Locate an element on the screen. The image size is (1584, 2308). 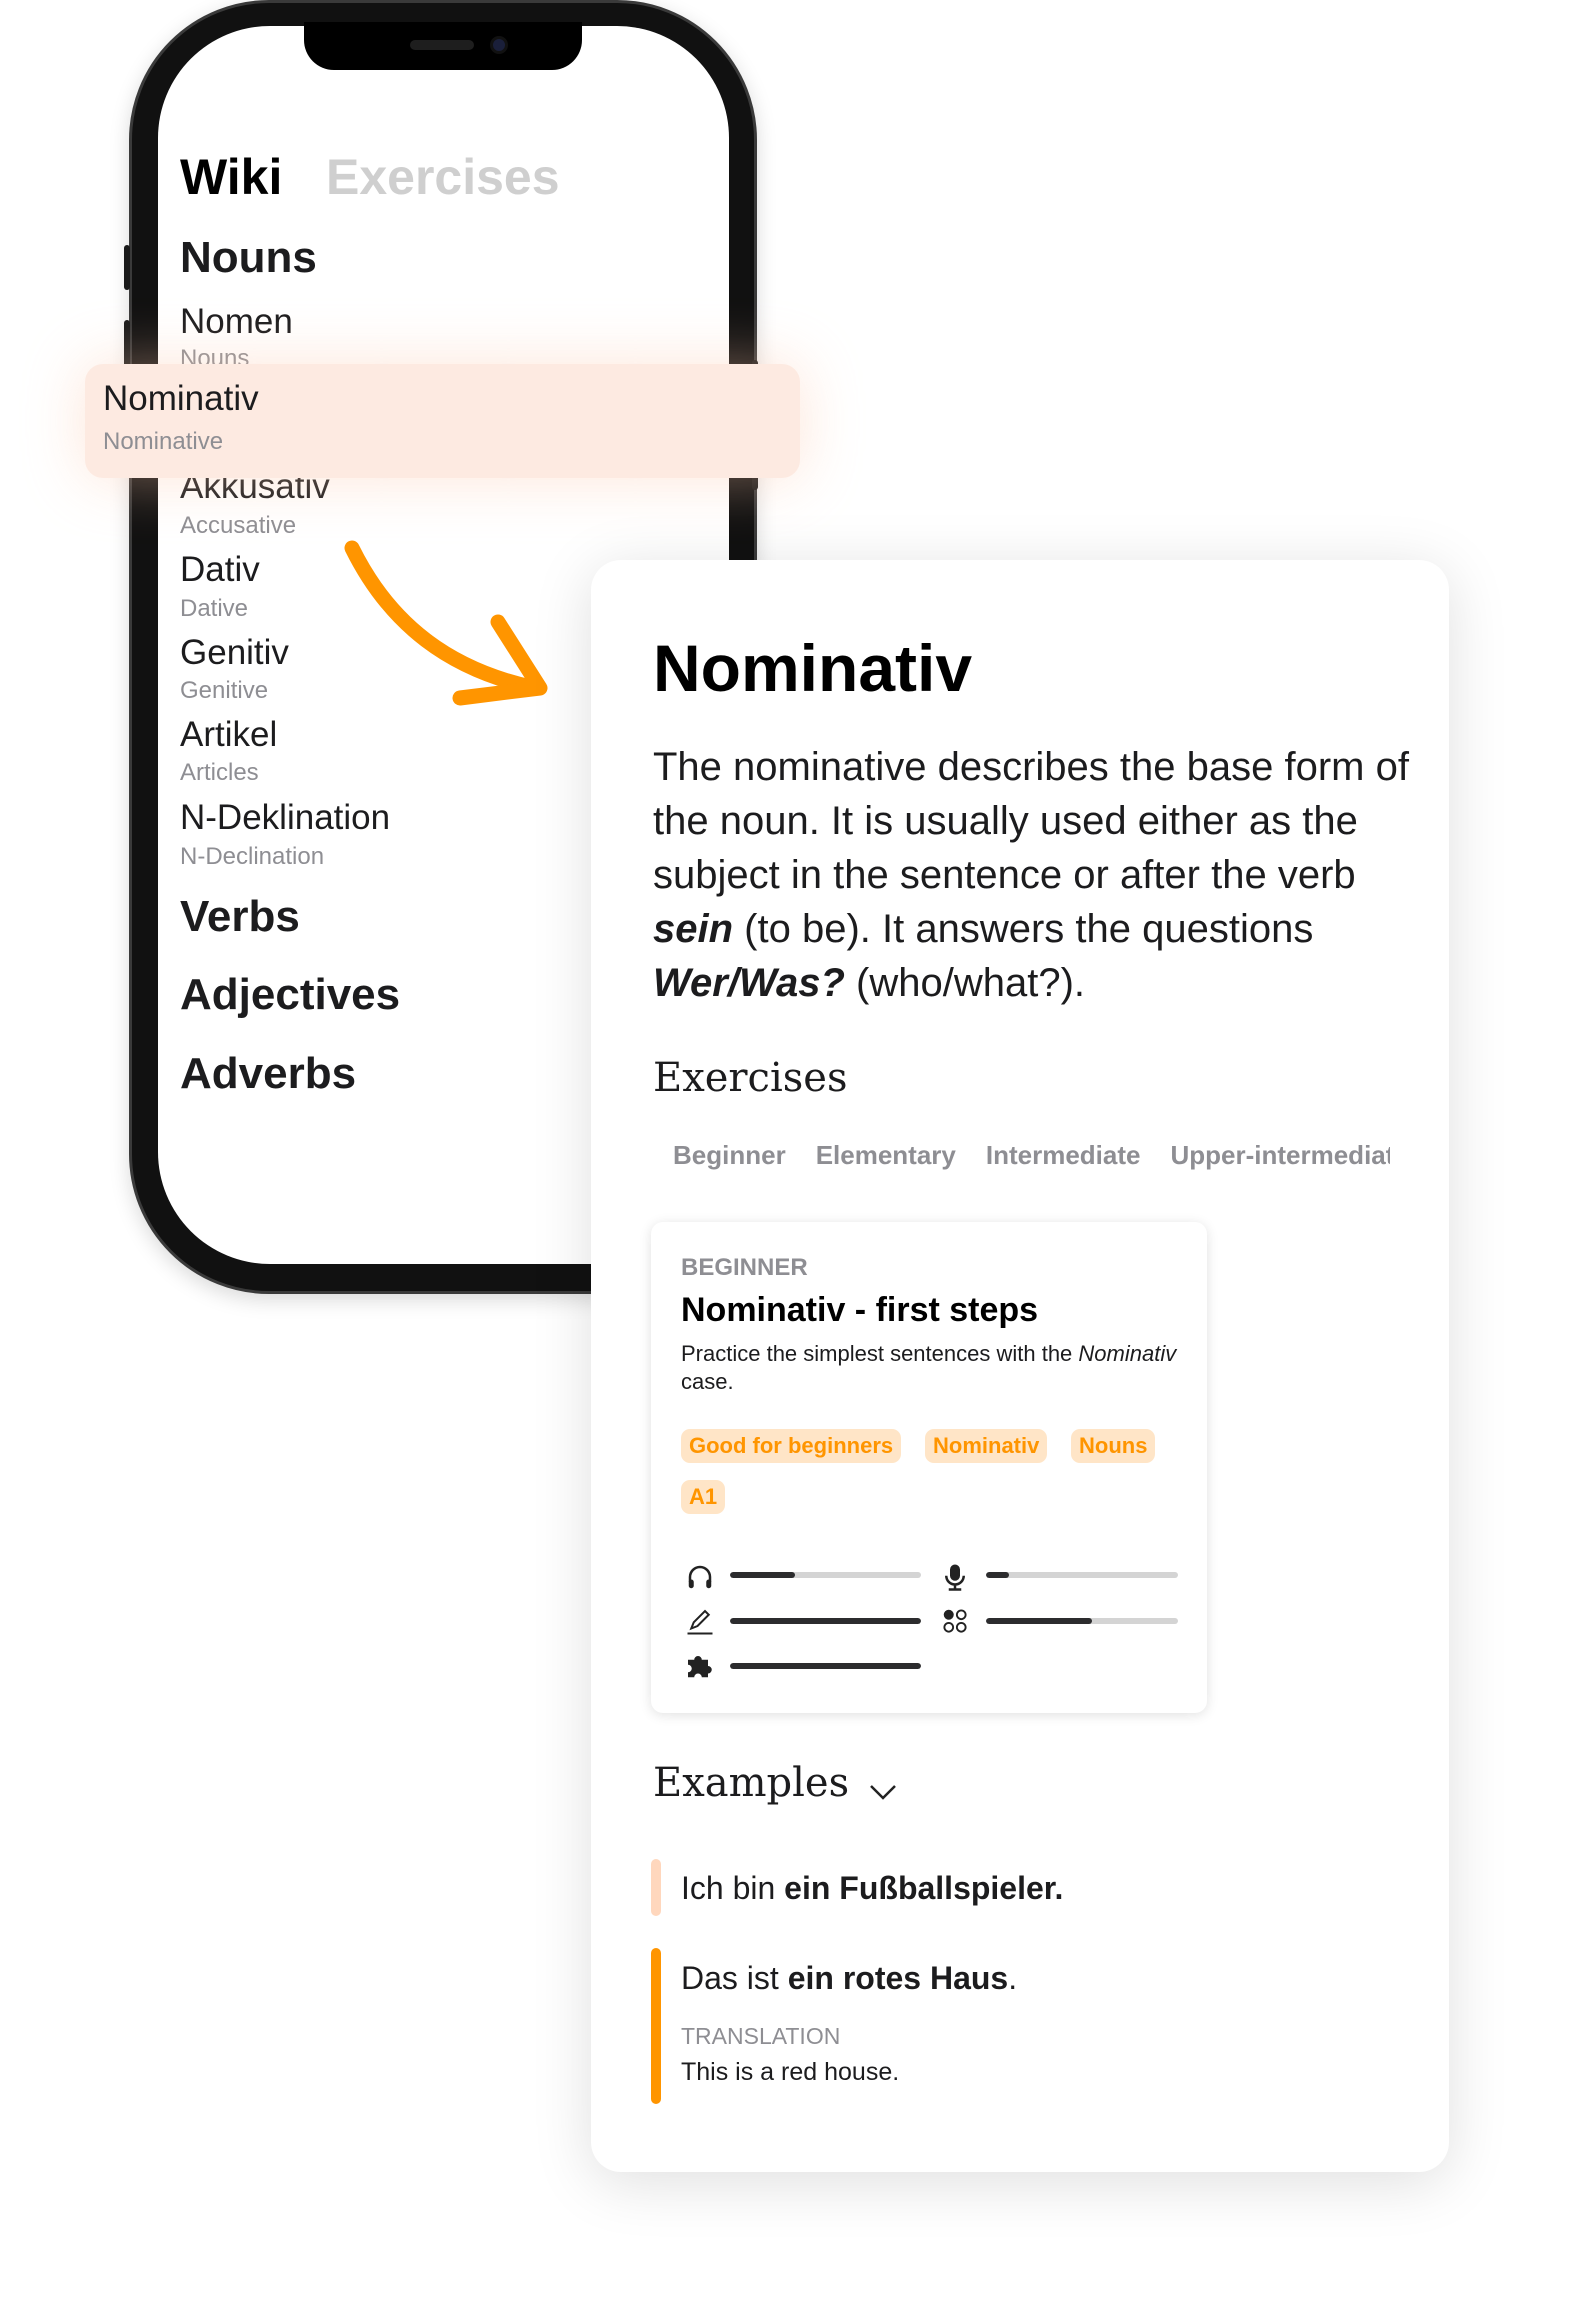
desc-emphasis: Wer/Was? is located at coordinates (749, 983).